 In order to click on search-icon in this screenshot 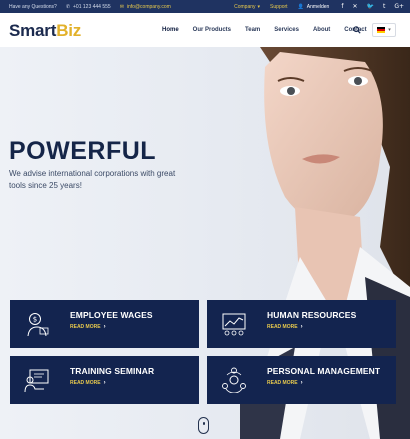, I will do `click(357, 30)`.